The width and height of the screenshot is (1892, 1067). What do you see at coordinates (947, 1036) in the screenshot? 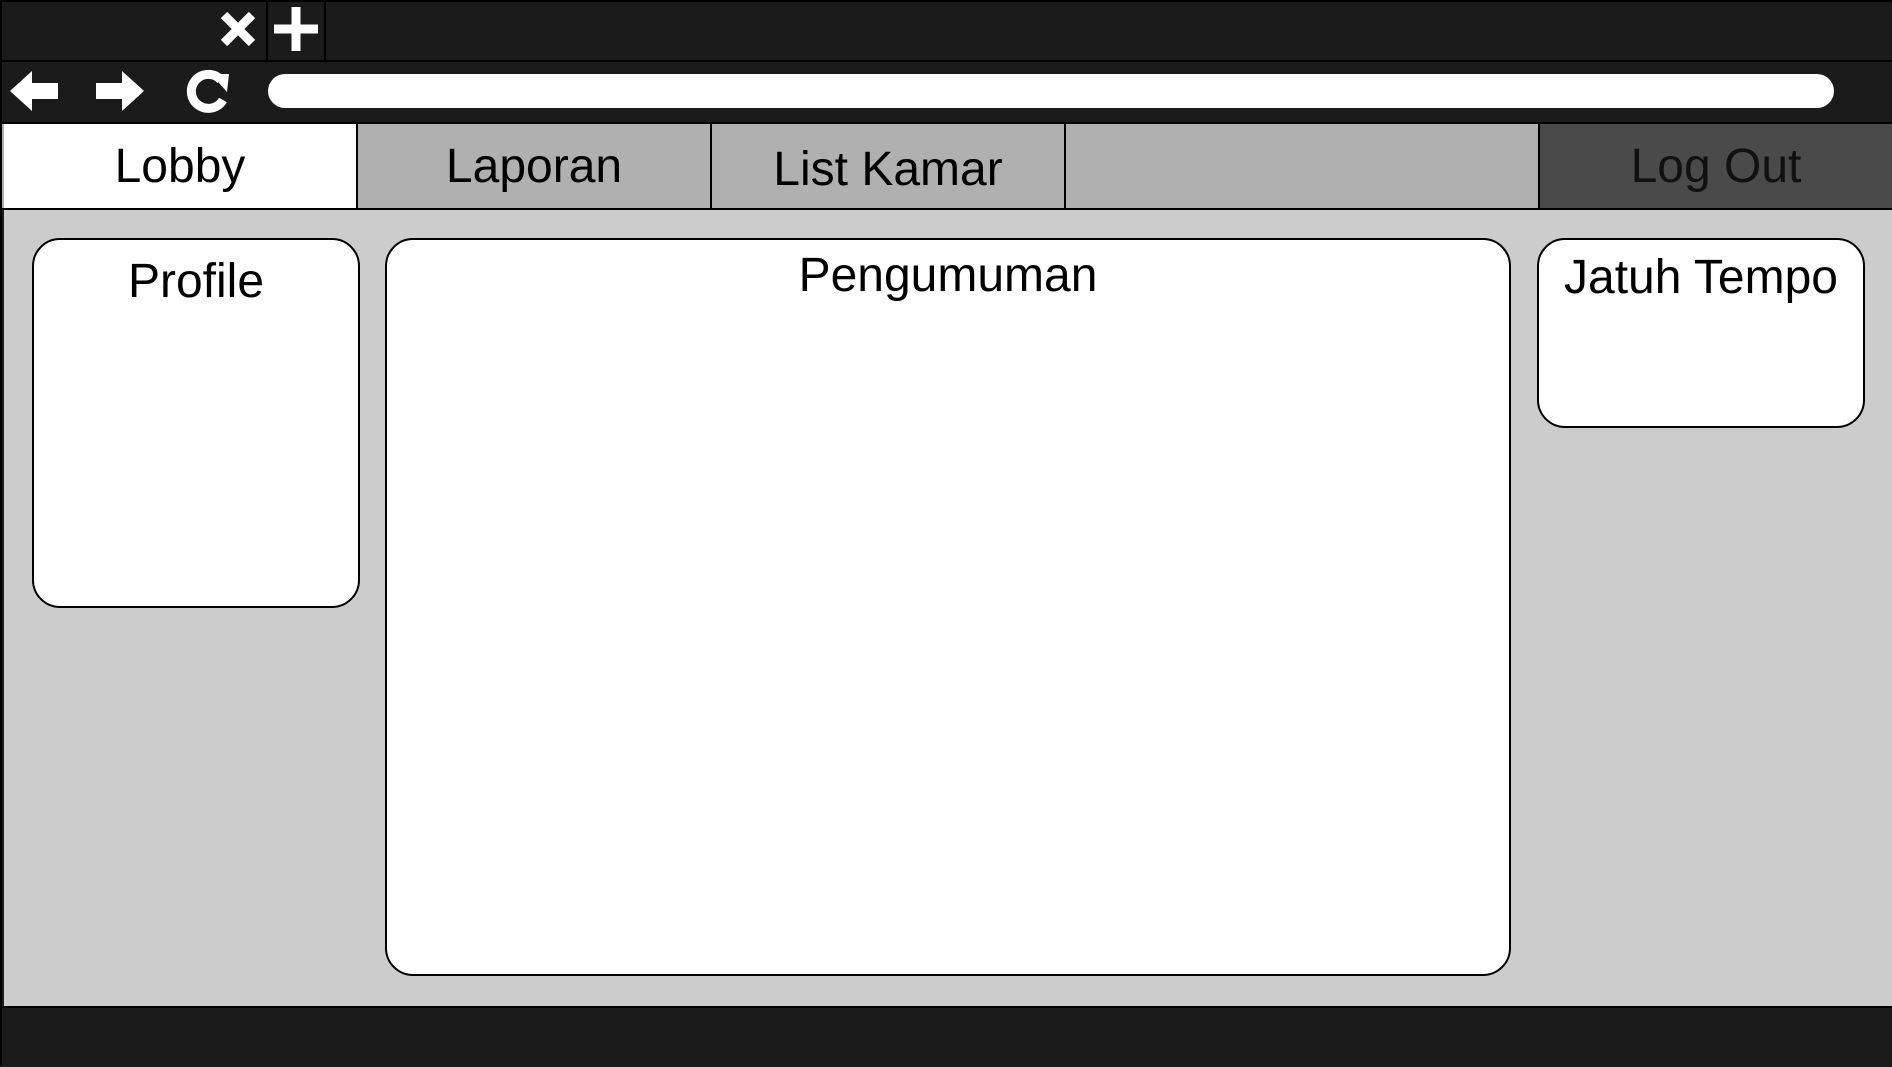
I see `status-bar` at bounding box center [947, 1036].